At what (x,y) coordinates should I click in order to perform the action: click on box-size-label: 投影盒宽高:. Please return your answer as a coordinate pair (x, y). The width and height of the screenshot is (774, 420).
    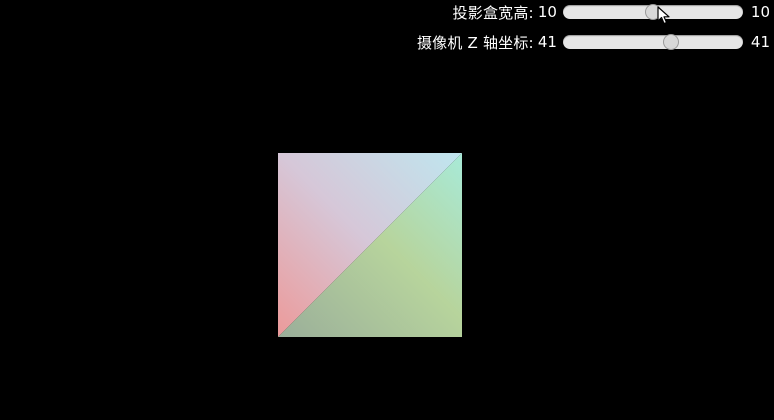
    Looking at the image, I should click on (493, 12).